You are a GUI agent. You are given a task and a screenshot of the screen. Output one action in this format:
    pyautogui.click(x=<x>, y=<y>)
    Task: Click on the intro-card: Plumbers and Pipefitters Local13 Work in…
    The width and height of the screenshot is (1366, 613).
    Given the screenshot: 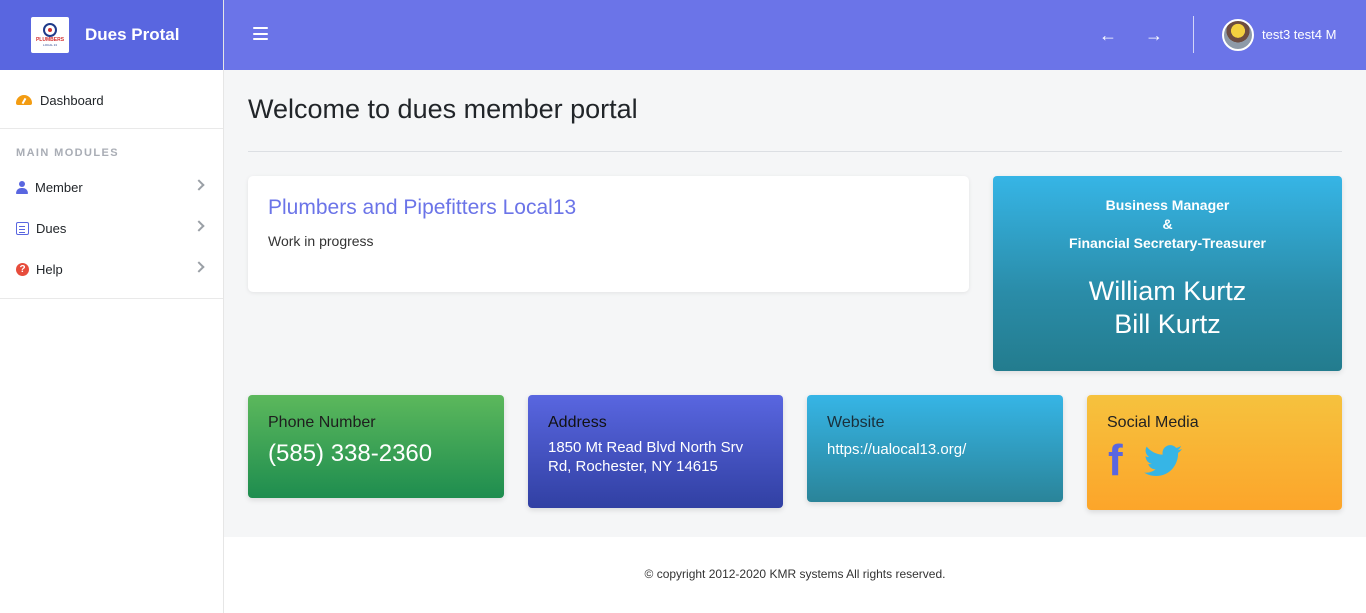 What is the action you would take?
    pyautogui.click(x=608, y=234)
    